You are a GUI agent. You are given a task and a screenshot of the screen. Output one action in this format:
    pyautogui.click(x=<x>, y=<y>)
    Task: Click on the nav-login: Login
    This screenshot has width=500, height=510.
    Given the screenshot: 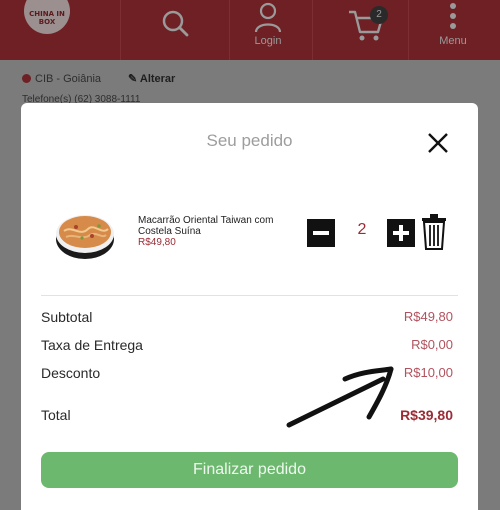 What is the action you would take?
    pyautogui.click(x=268, y=30)
    